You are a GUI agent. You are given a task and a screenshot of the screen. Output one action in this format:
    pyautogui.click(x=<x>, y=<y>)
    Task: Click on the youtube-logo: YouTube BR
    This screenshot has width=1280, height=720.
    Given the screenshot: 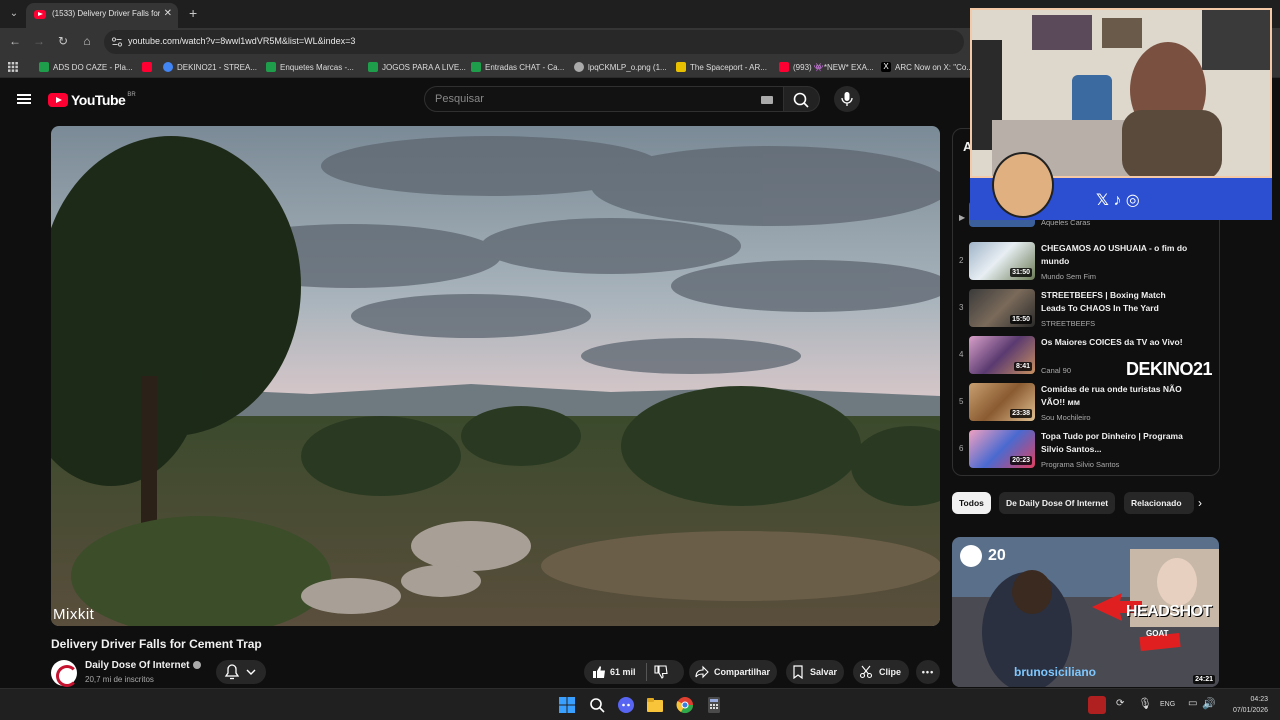 What is the action you would take?
    pyautogui.click(x=92, y=100)
    